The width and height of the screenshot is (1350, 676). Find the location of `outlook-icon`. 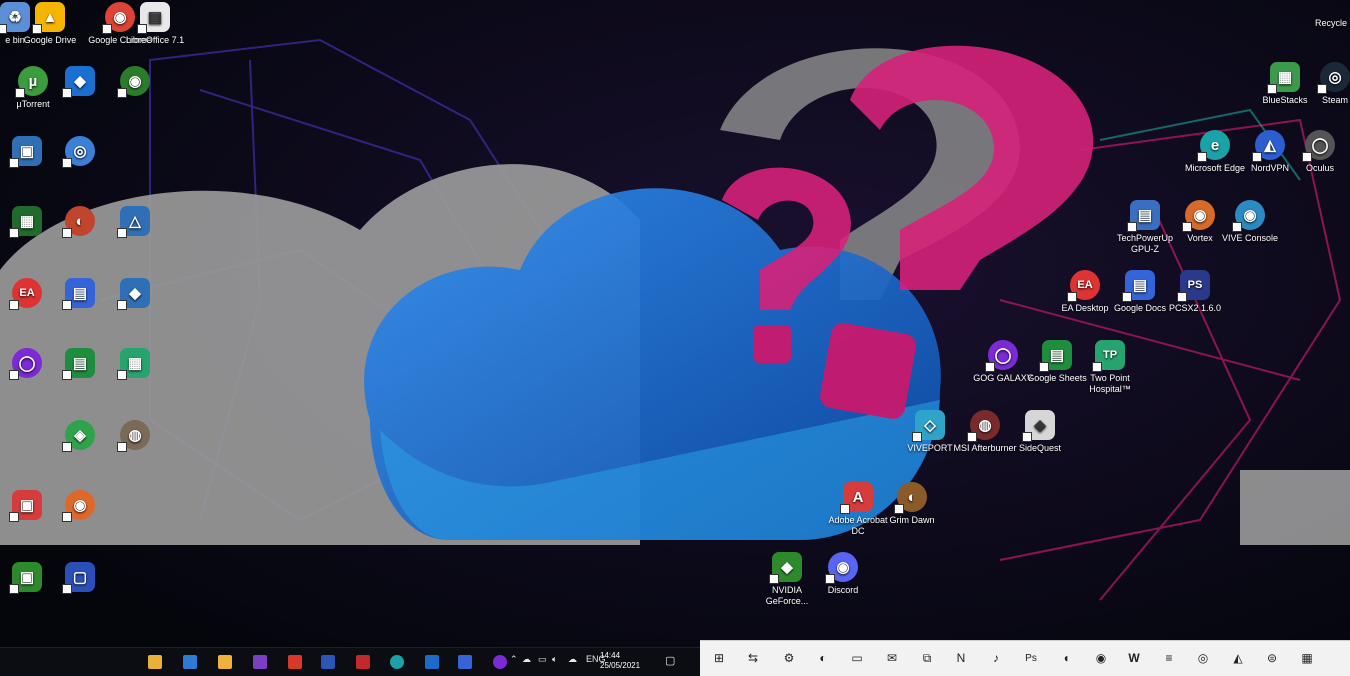

outlook-icon is located at coordinates (432, 662).